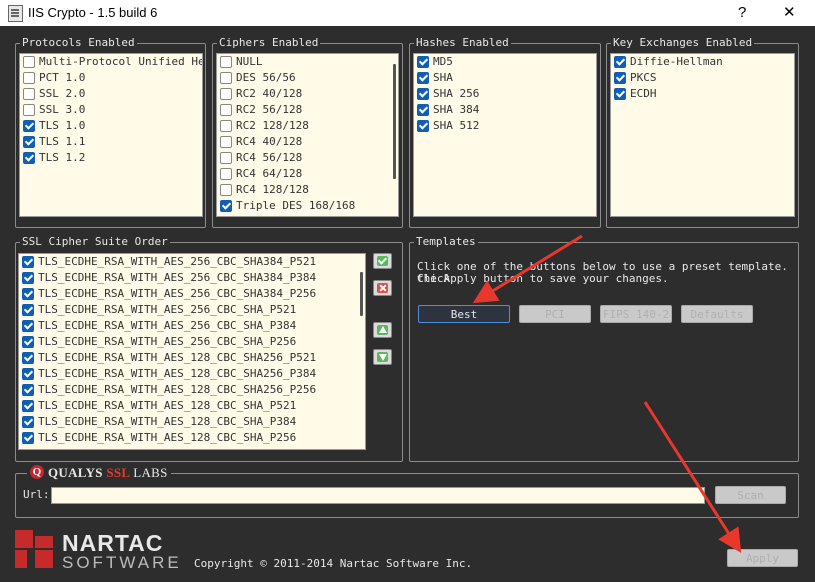 Image resolution: width=815 pixels, height=582 pixels. Describe the element at coordinates (307, 110) in the screenshot. I see `cipher-item: RC2 56/128` at that location.